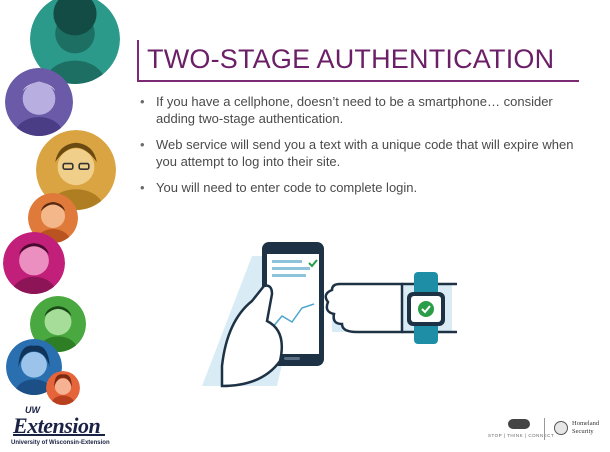 This screenshot has width=610, height=452. I want to click on dhs-line-2: Security, so click(583, 431).